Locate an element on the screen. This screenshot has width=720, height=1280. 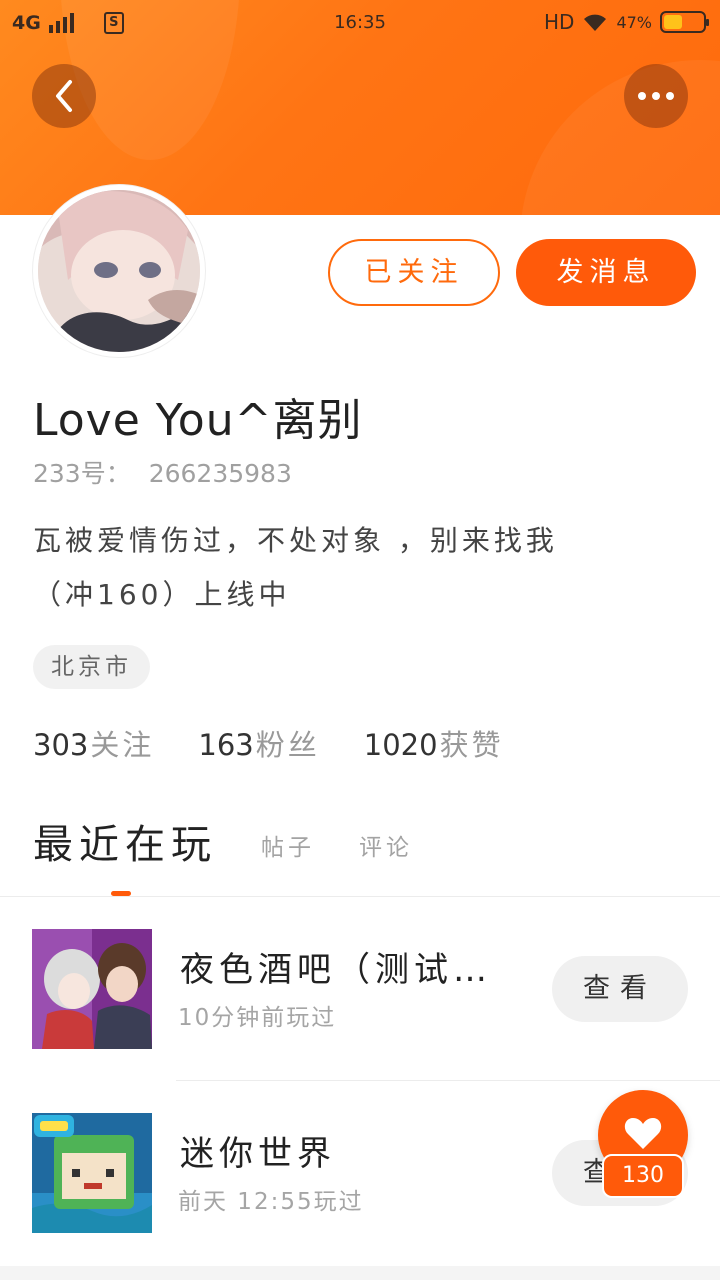
tab-recently-played: 最近在玩 is located at coordinates (125, 854).